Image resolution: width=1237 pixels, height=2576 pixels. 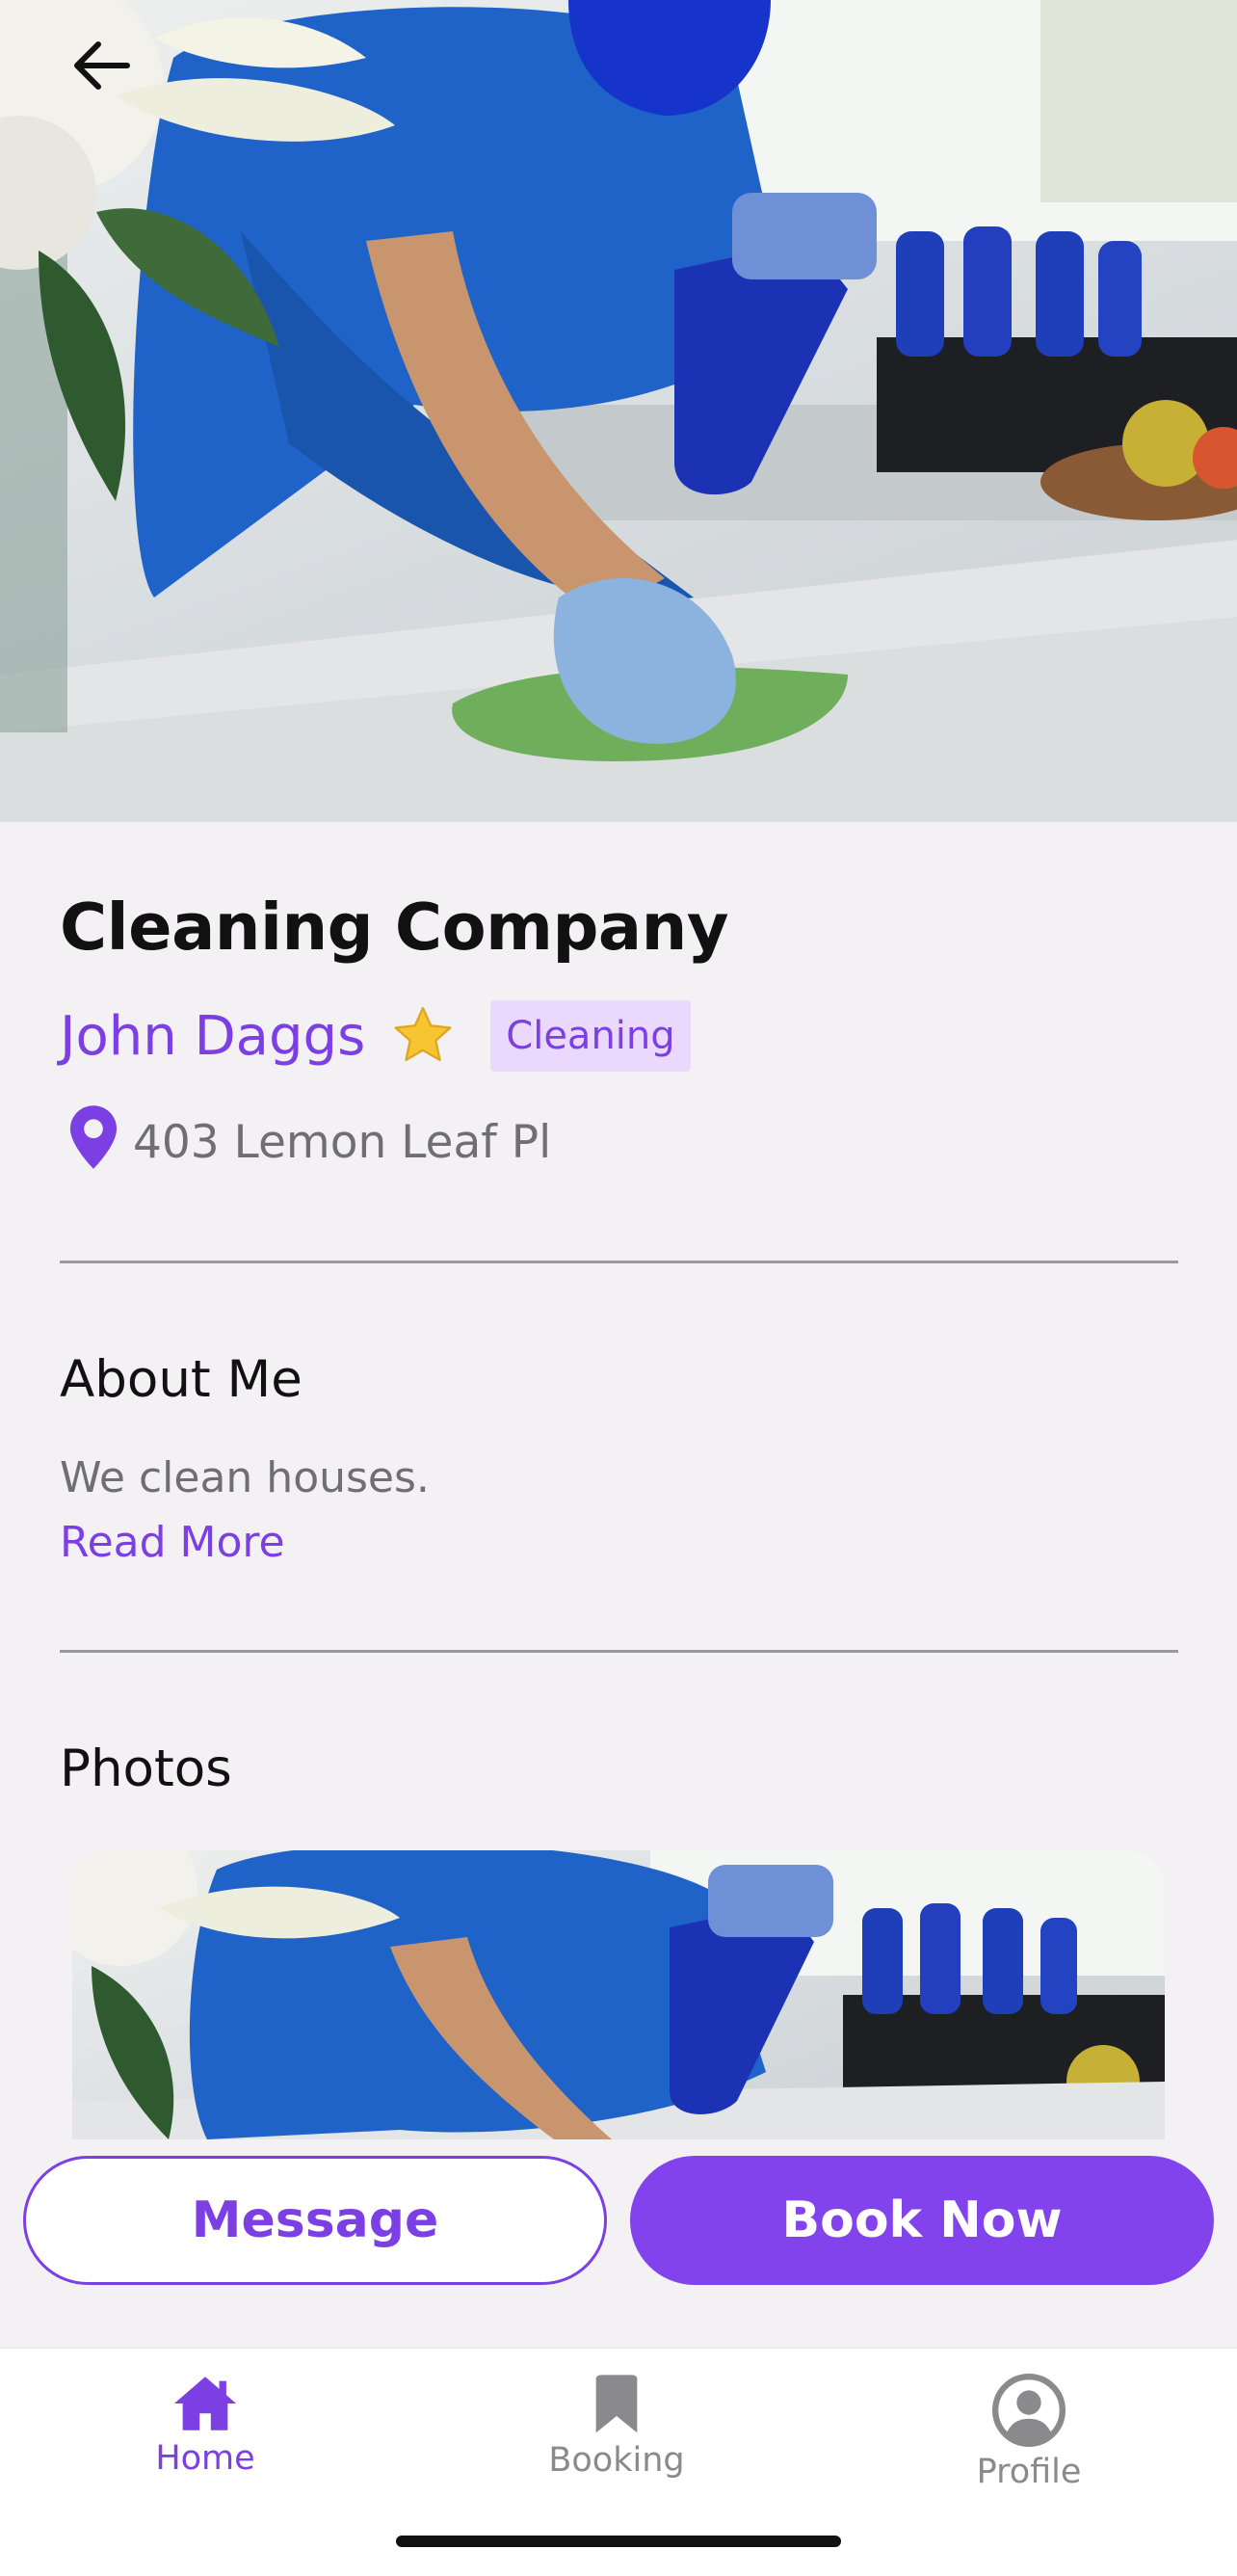 What do you see at coordinates (1029, 2472) in the screenshot?
I see `tab-label: Profile` at bounding box center [1029, 2472].